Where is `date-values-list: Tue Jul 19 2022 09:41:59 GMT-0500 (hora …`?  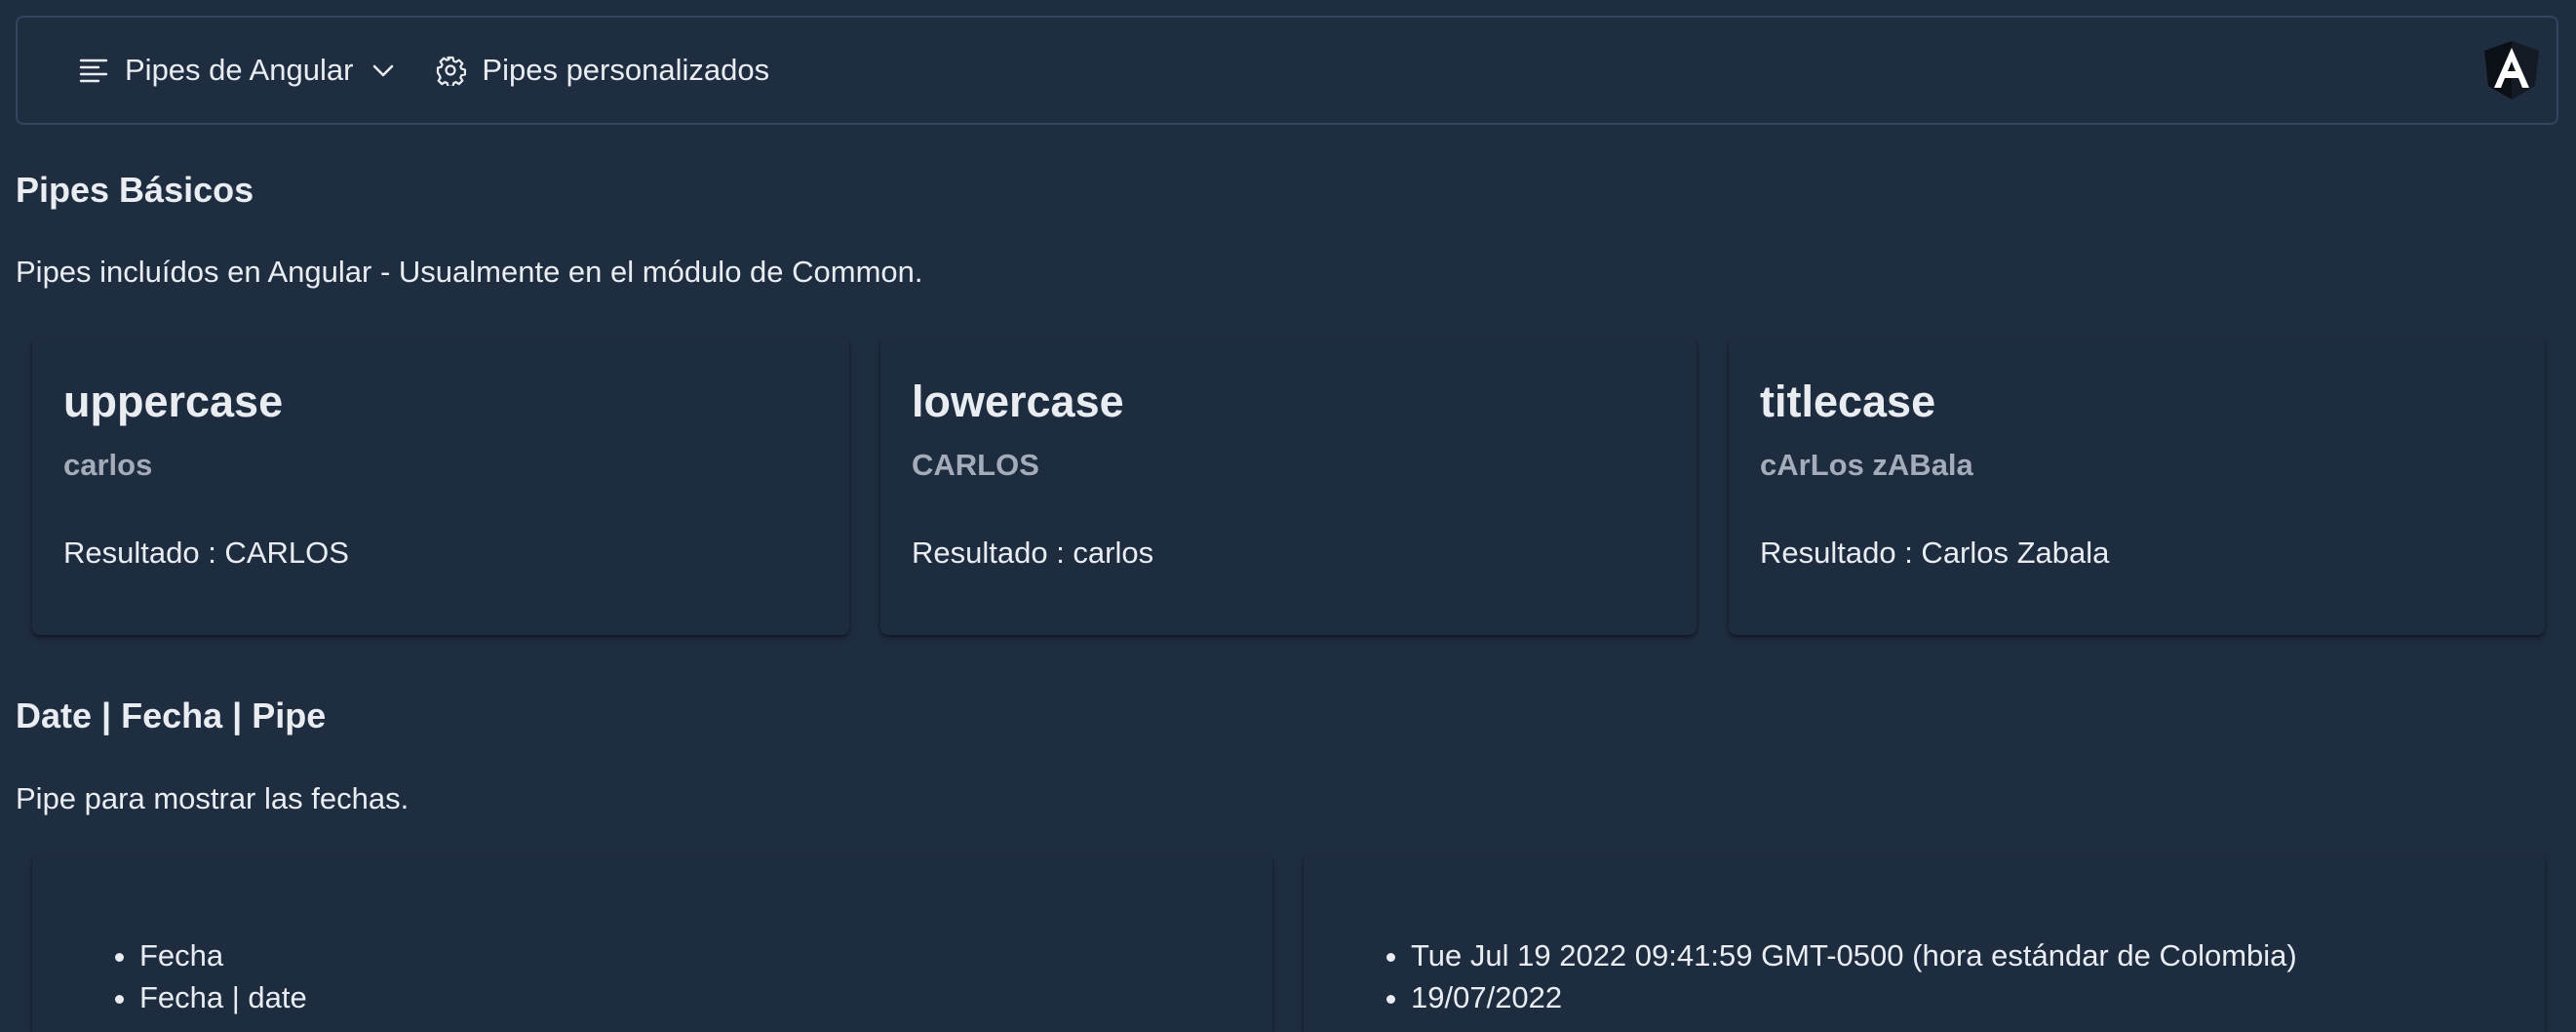
date-values-list: Tue Jul 19 2022 09:41:59 GMT-0500 (hora … is located at coordinates (1829, 976).